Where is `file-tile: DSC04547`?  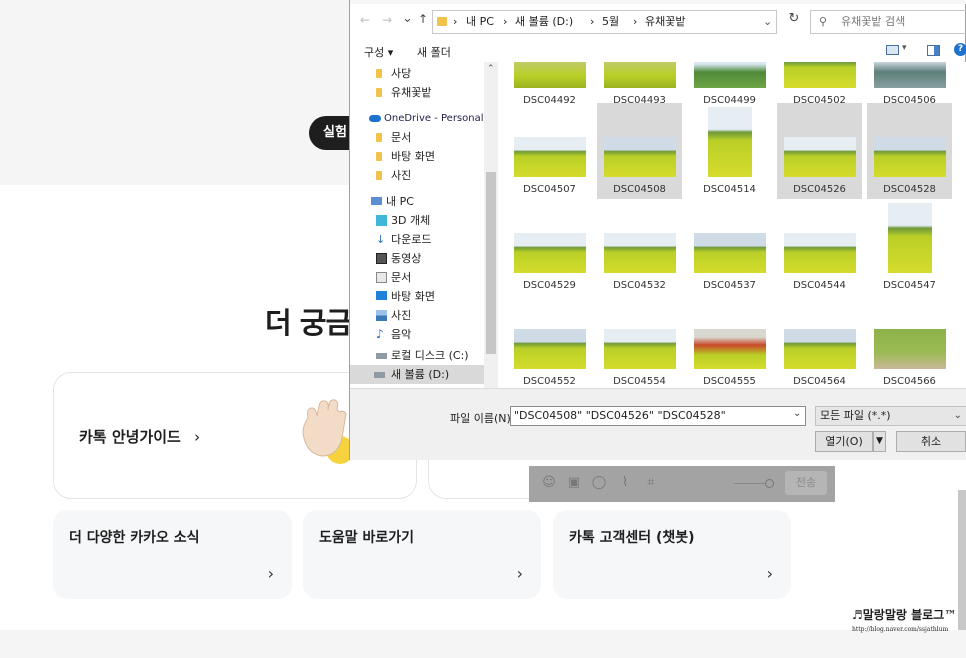
file-tile: DSC04547 is located at coordinates (909, 247).